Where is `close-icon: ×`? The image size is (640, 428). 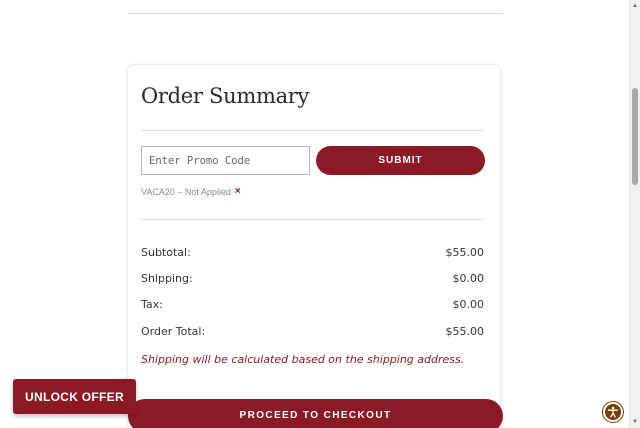 close-icon: × is located at coordinates (238, 192).